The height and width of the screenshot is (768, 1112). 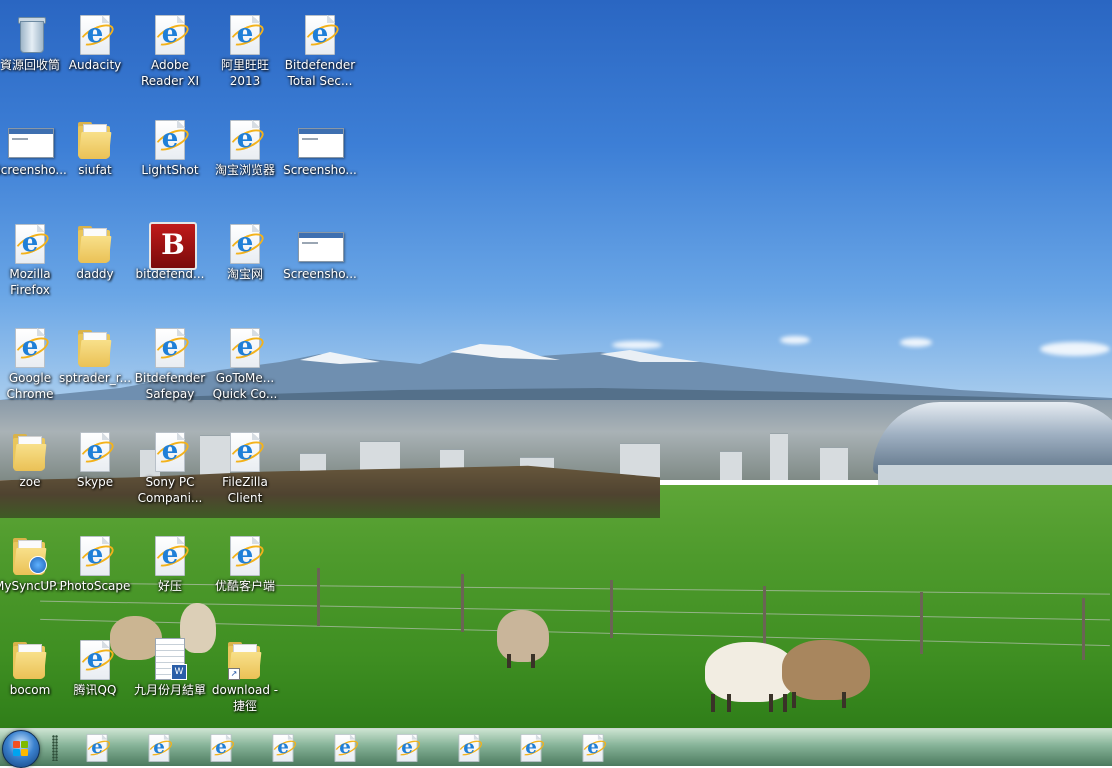 I want to click on desktop-icon-audacity: e Audacity, so click(x=95, y=55).